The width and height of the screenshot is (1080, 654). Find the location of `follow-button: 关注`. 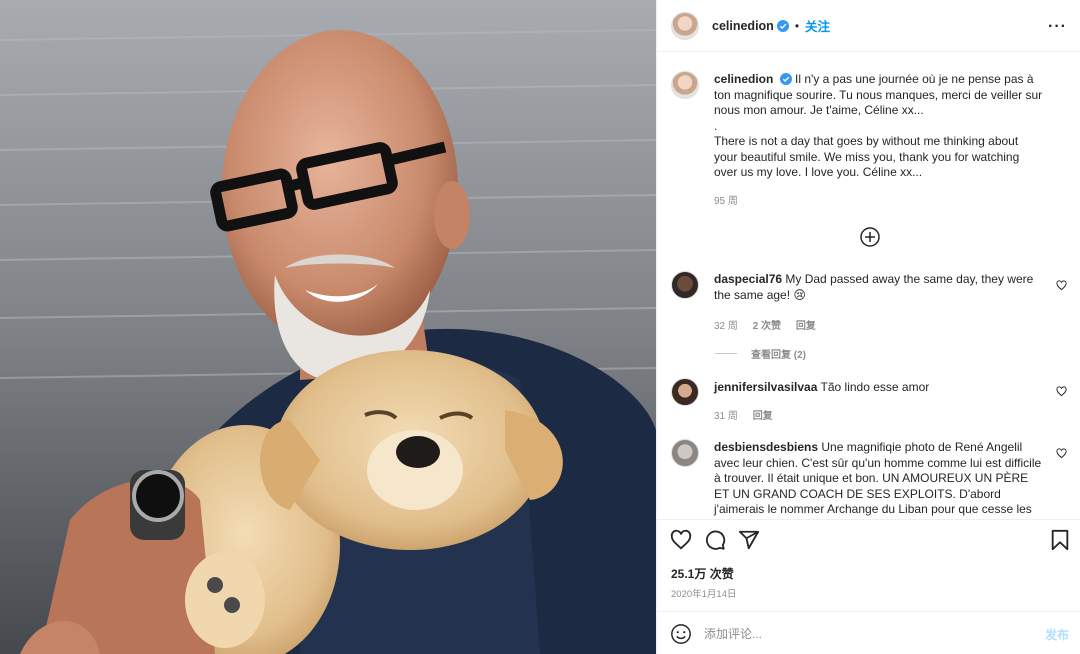

follow-button: 关注 is located at coordinates (817, 25).